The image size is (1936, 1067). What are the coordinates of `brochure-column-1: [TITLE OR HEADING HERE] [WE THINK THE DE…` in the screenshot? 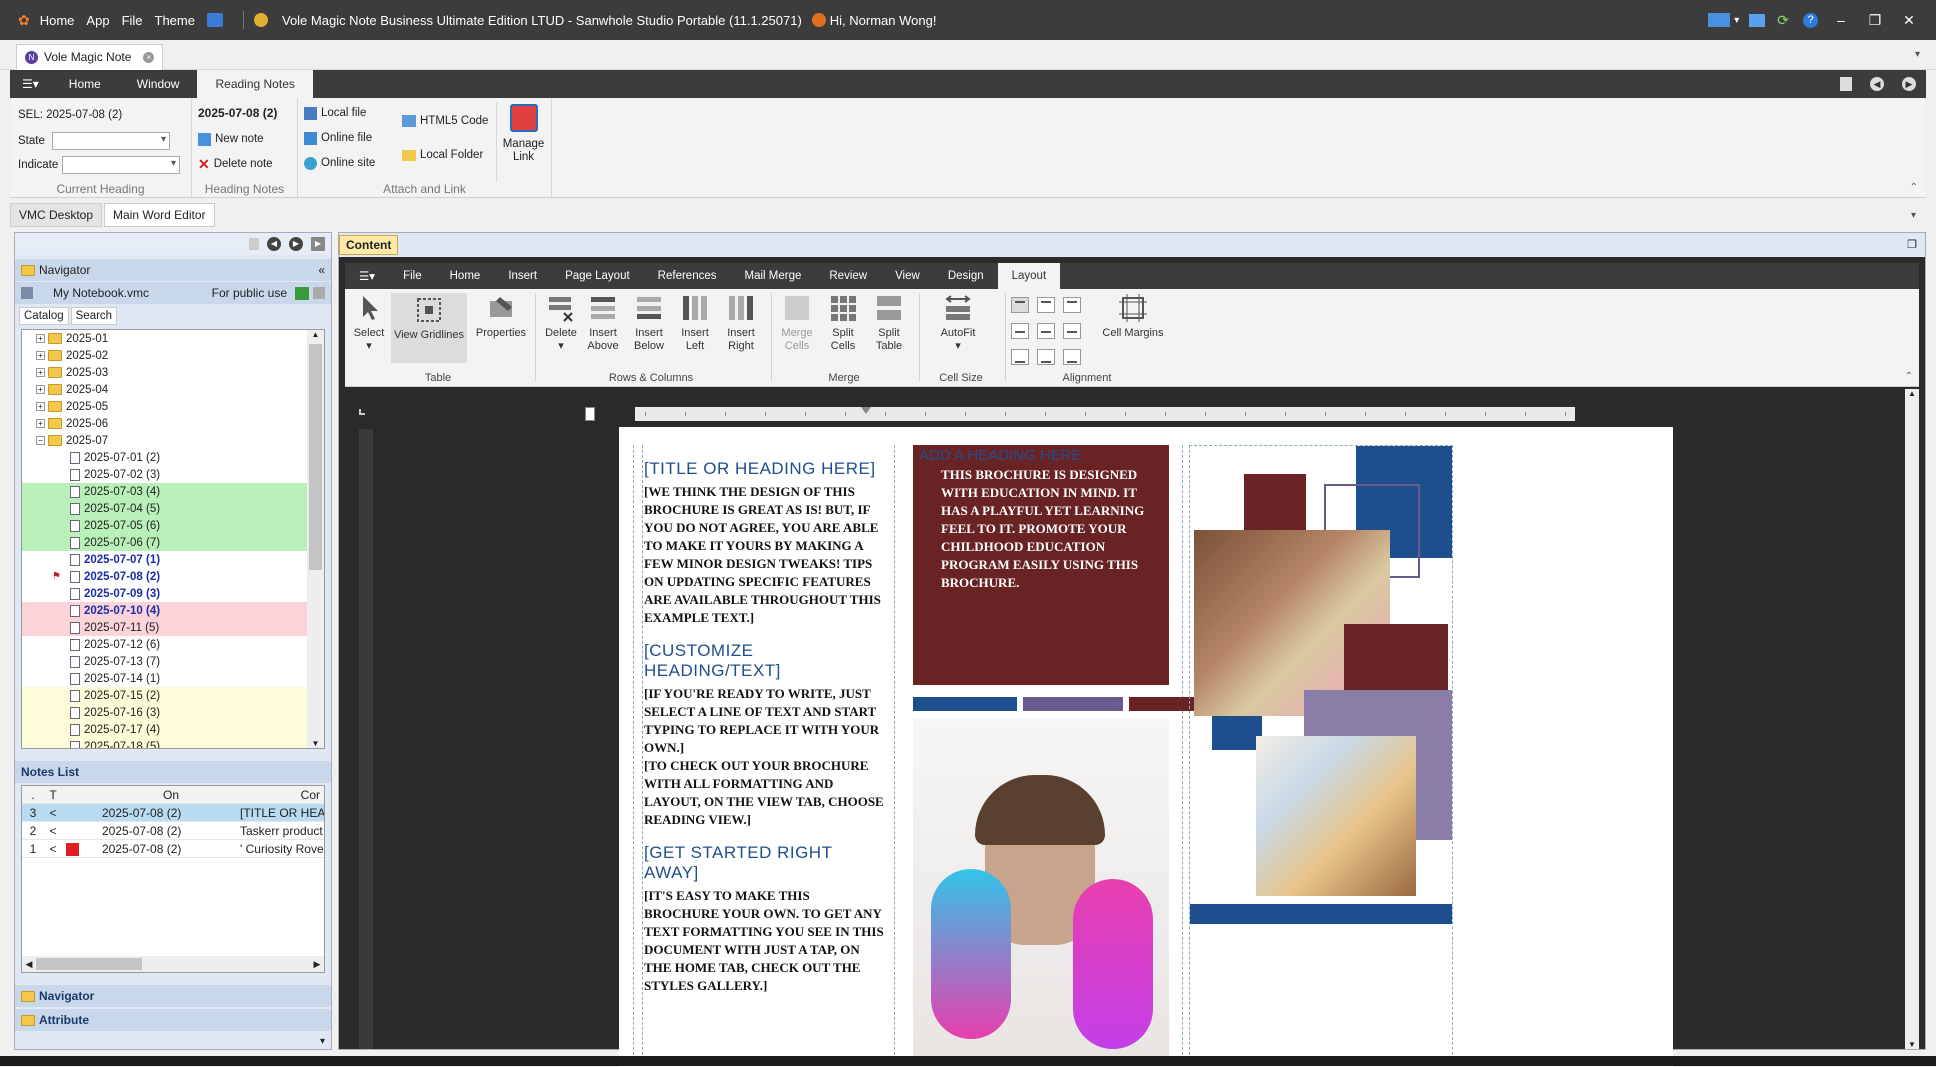 It's located at (764, 755).